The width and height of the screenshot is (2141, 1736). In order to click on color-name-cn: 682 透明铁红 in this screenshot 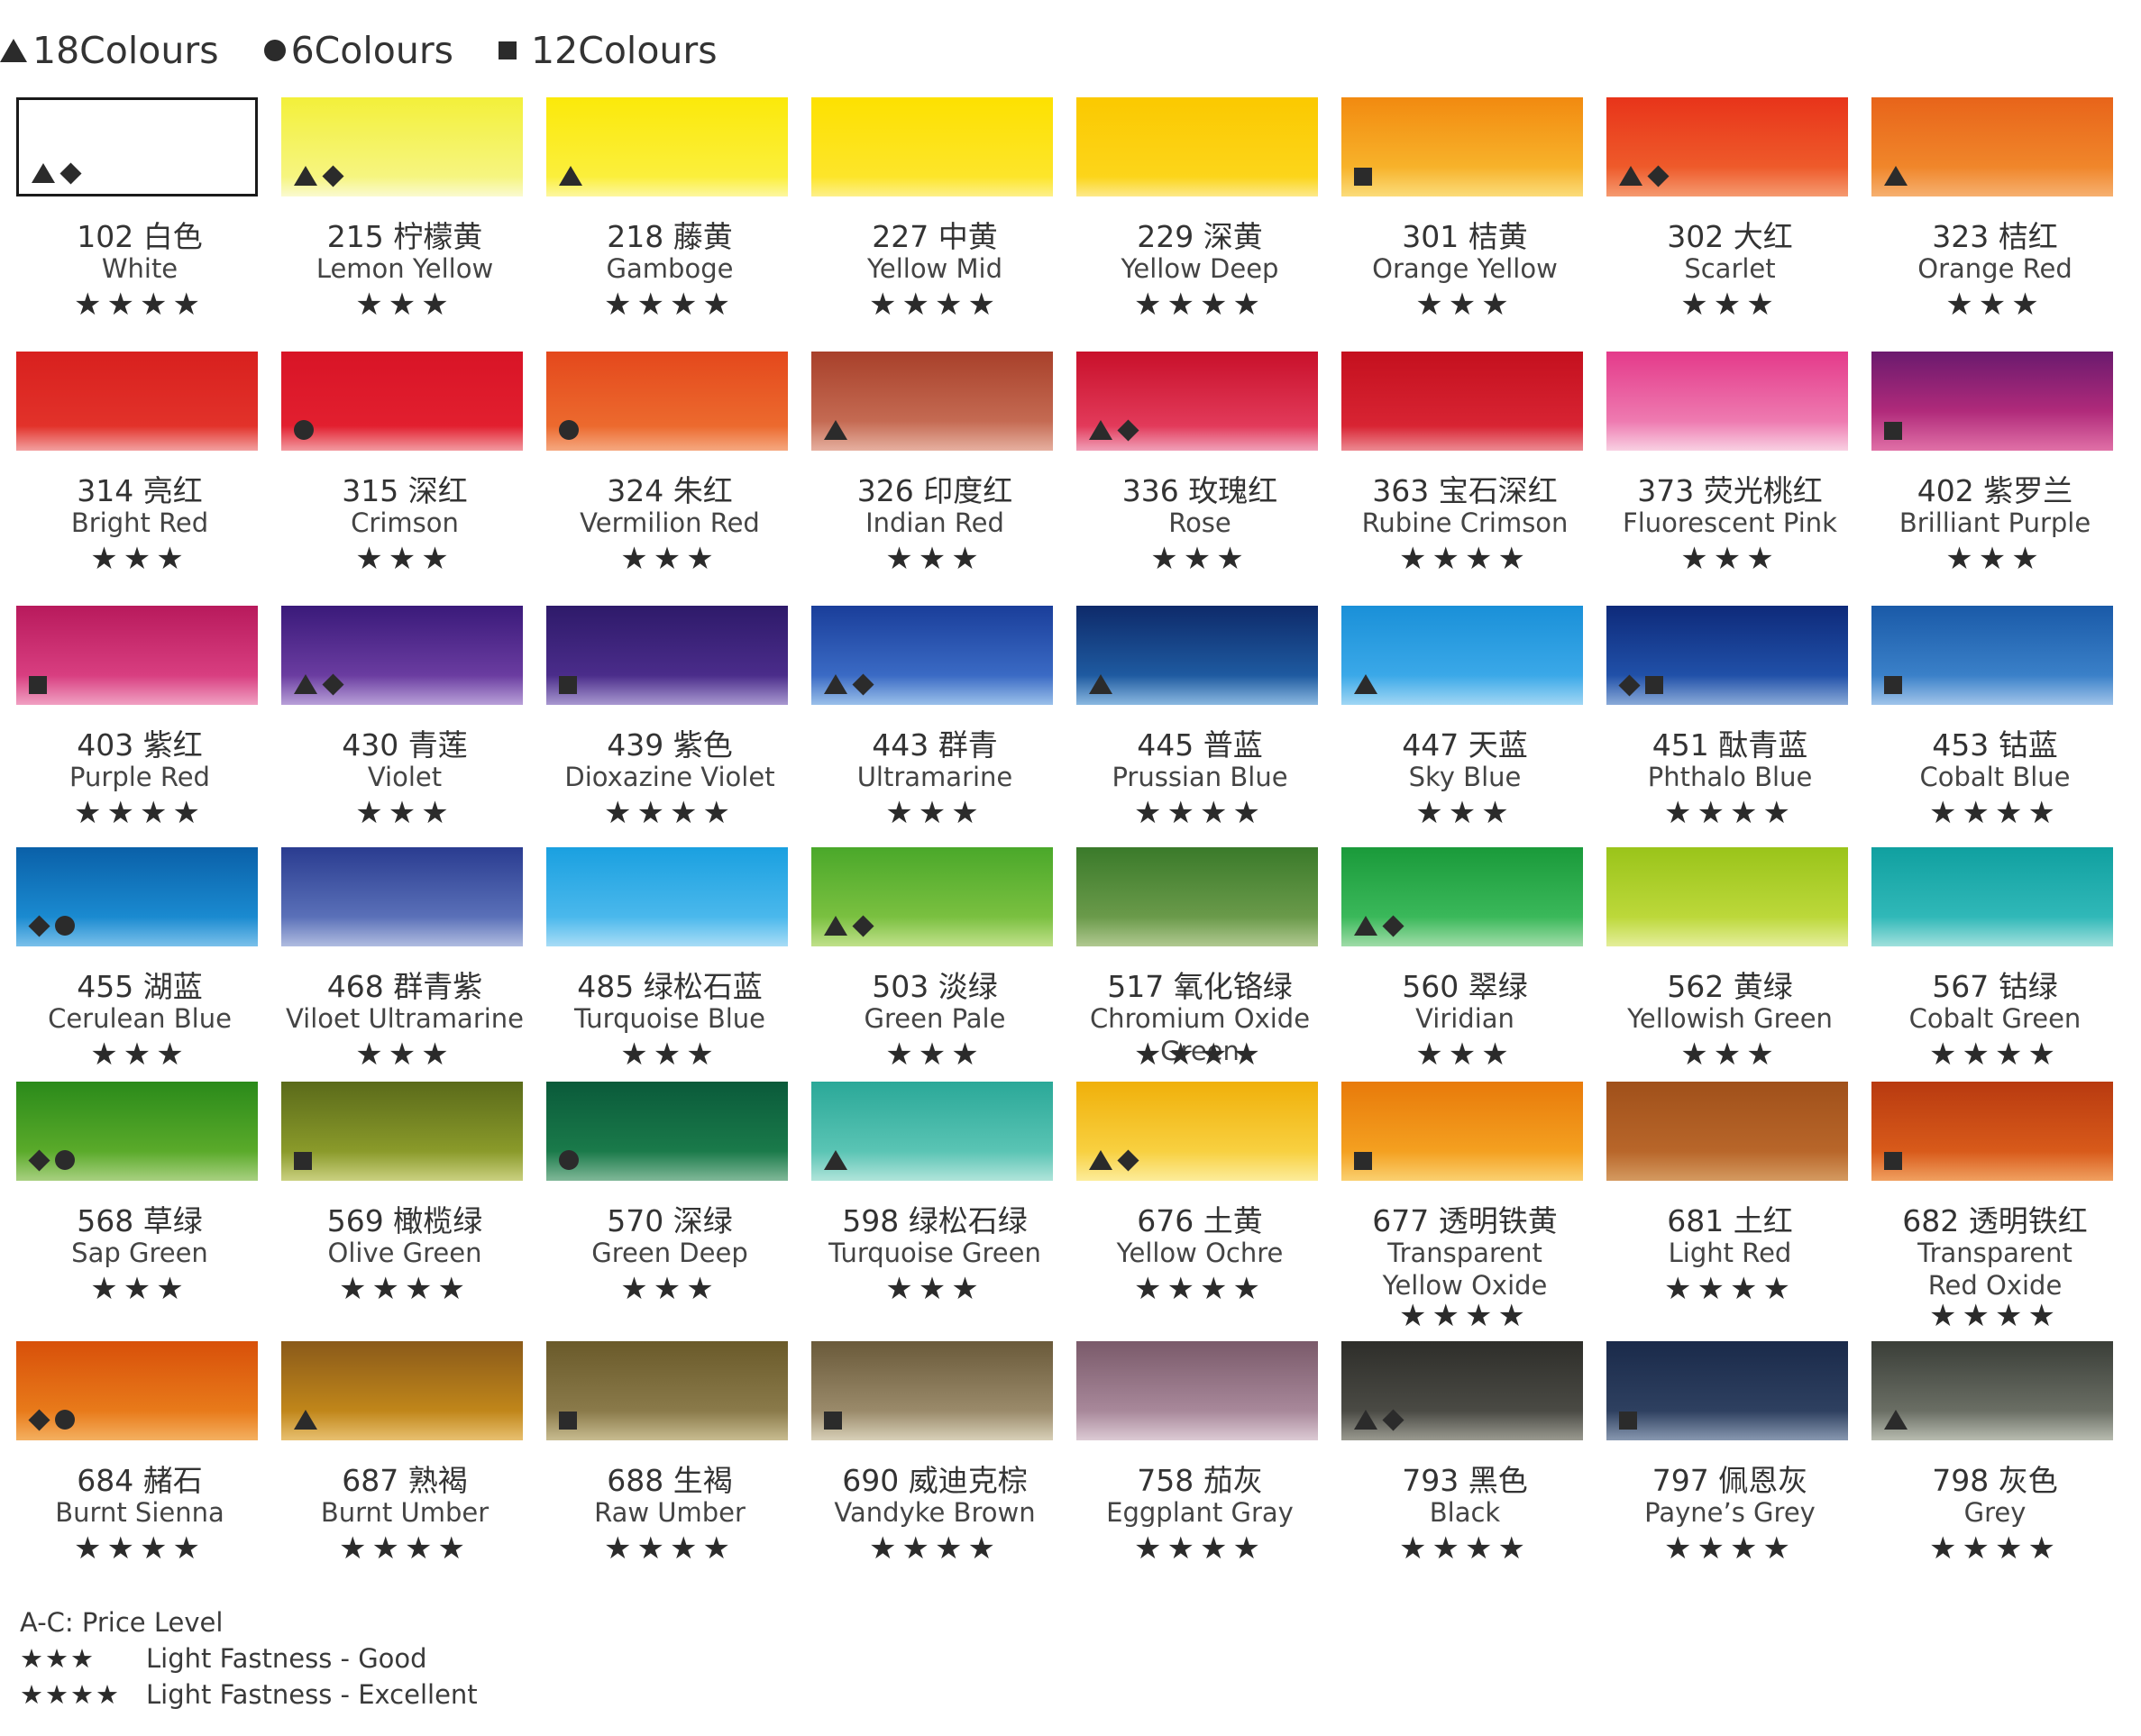, I will do `click(1995, 1220)`.